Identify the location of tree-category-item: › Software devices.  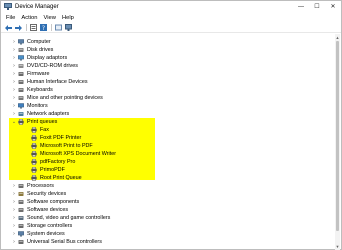
(166, 210).